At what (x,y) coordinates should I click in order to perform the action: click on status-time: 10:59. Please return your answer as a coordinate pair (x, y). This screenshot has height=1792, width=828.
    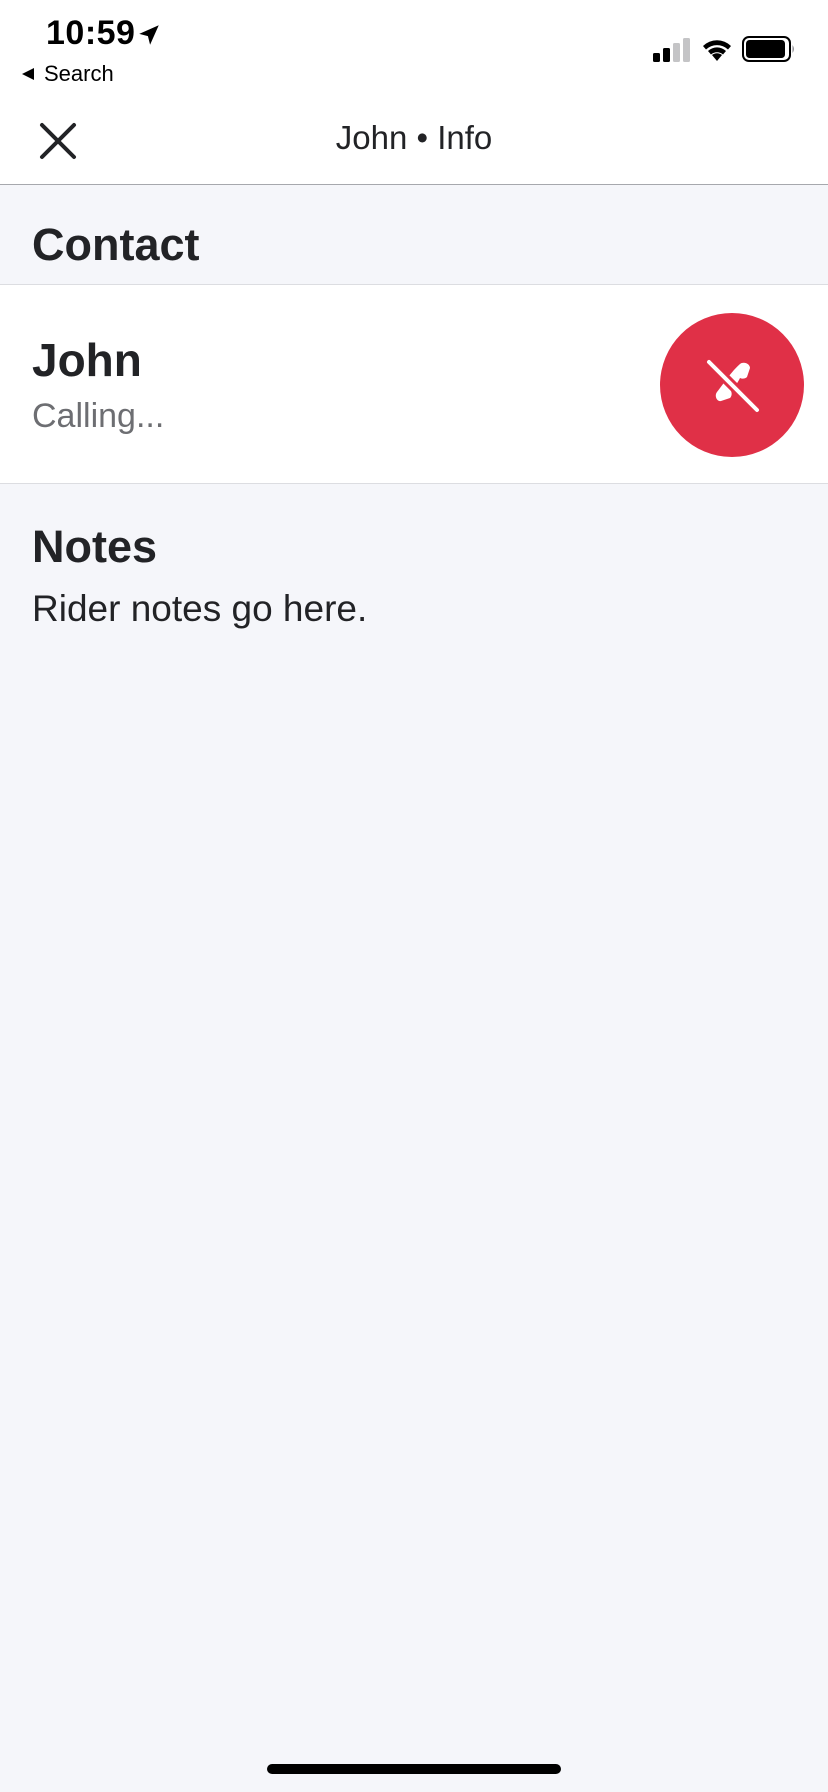
    Looking at the image, I should click on (91, 33).